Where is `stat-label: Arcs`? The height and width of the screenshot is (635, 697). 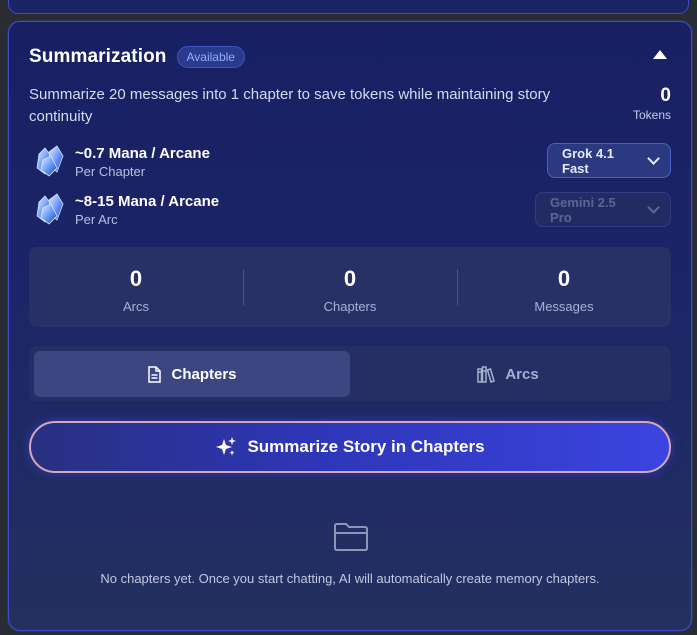
stat-label: Arcs is located at coordinates (136, 306).